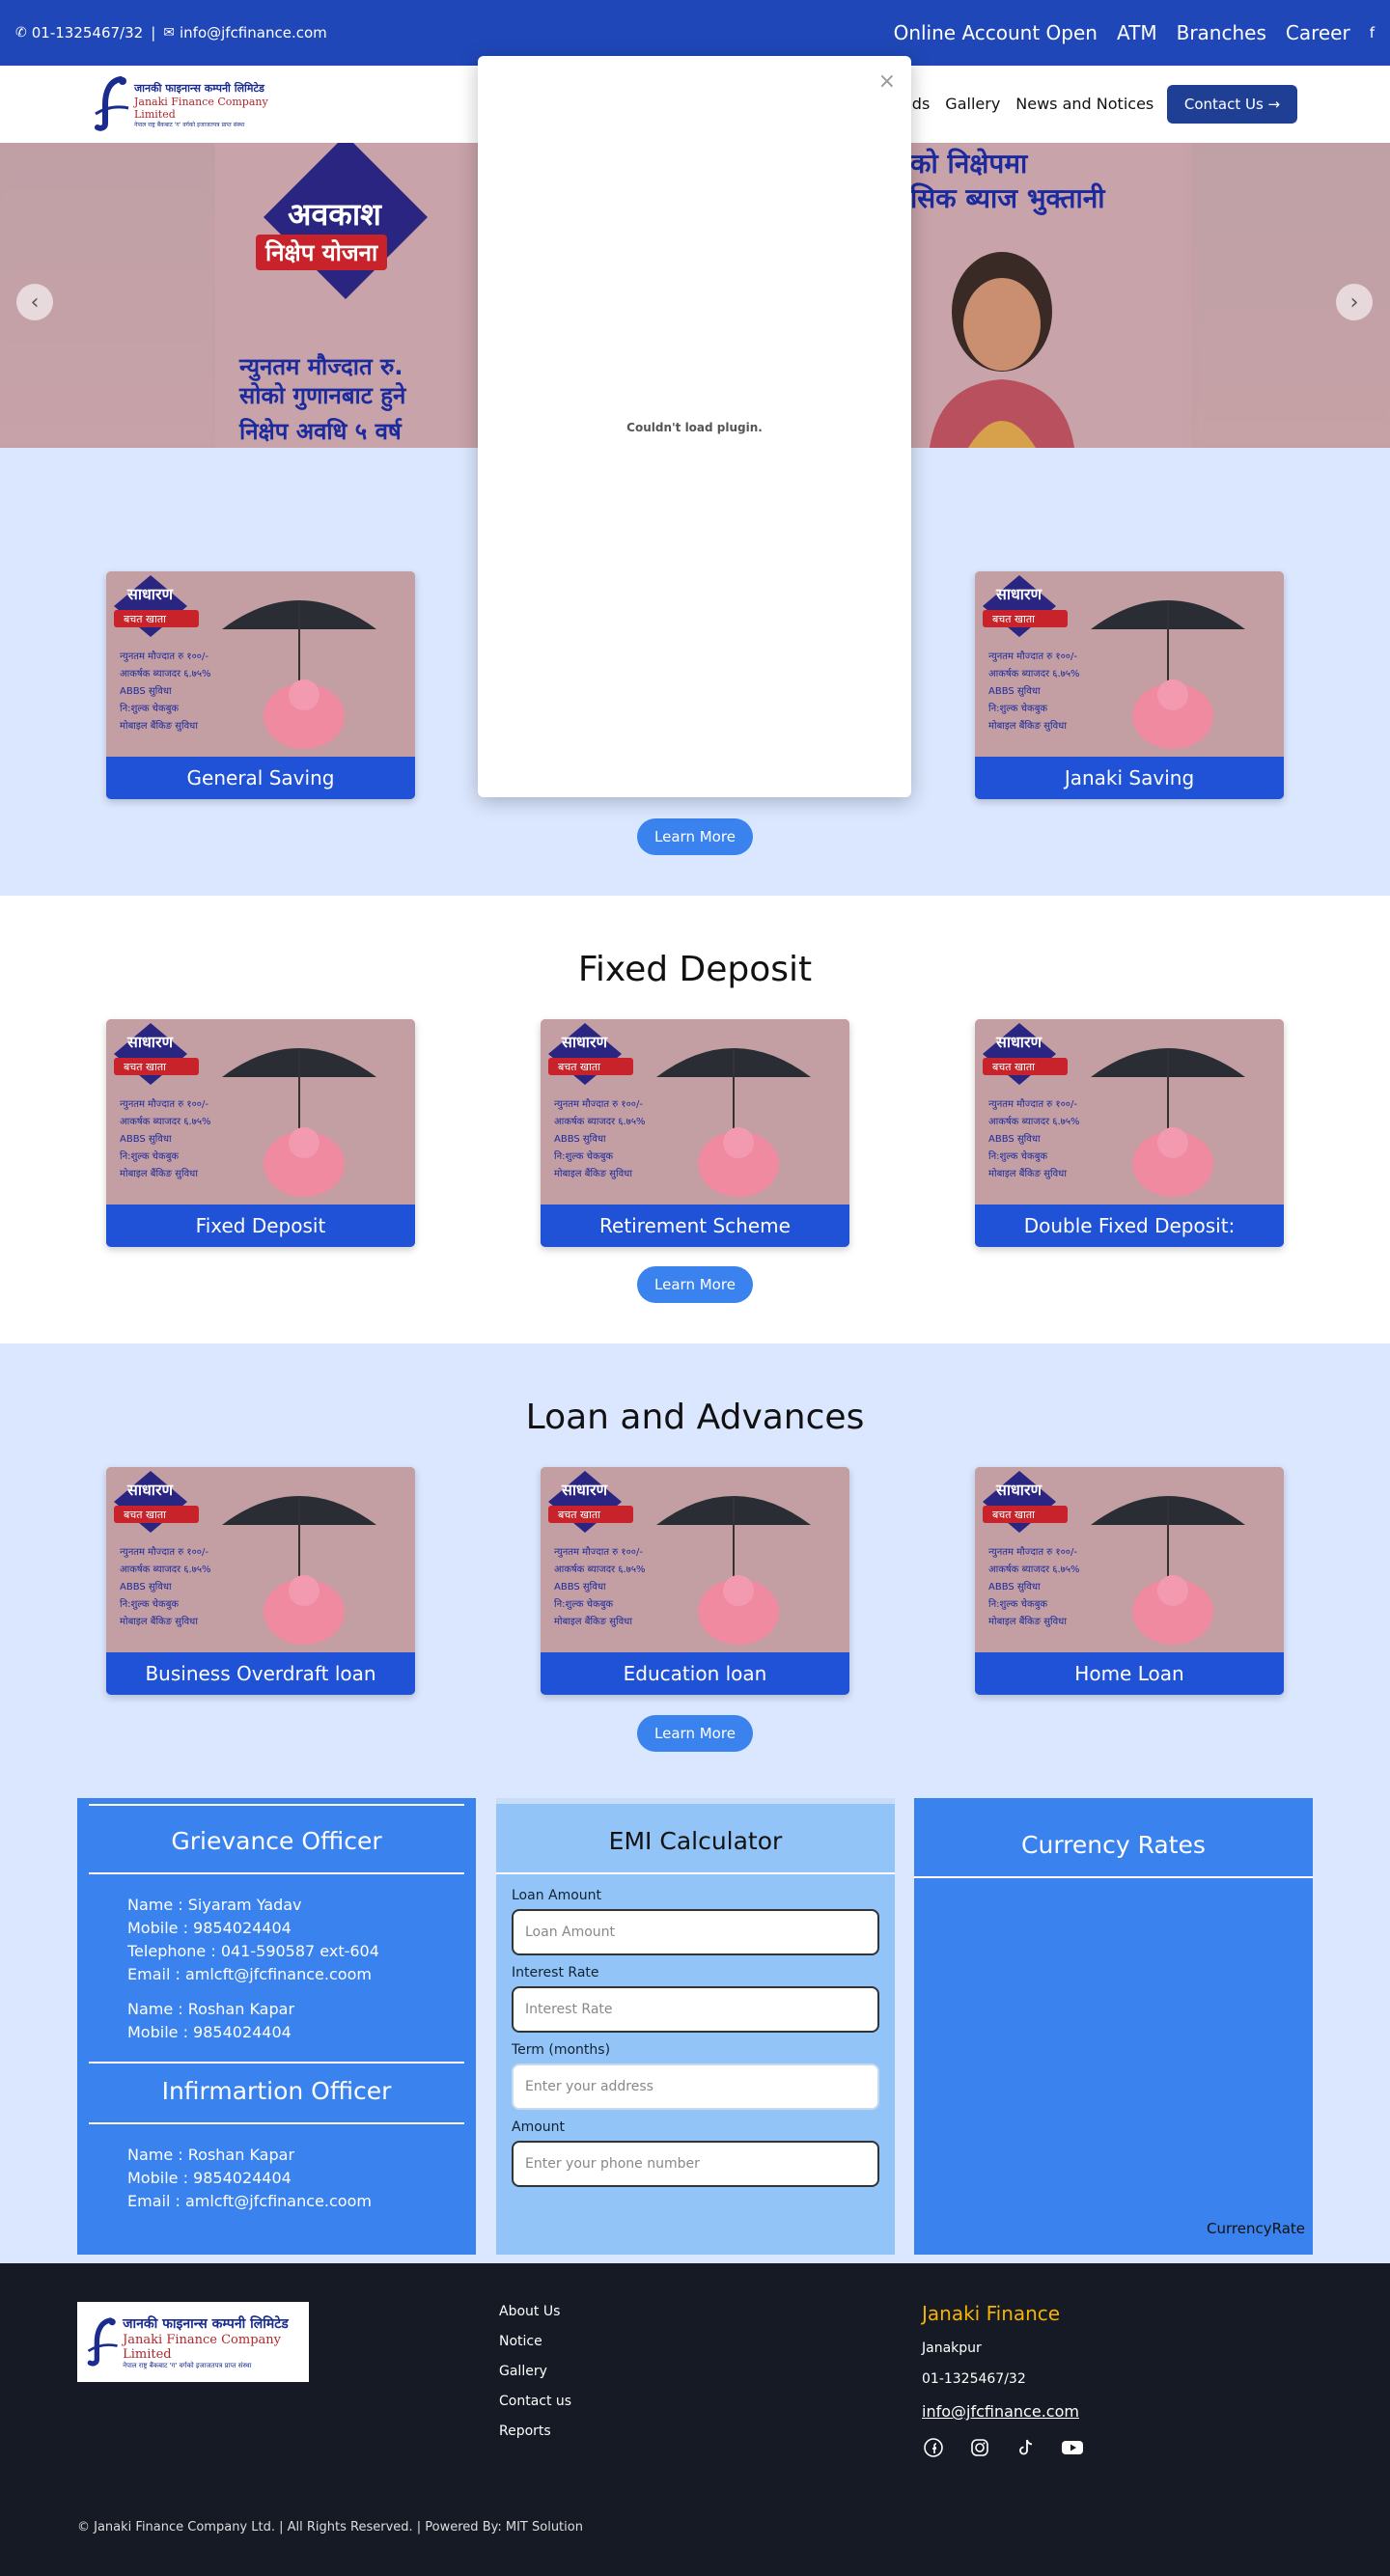  Describe the element at coordinates (1129, 1226) in the screenshot. I see `card-title: Double Fixed Deposit:` at that location.